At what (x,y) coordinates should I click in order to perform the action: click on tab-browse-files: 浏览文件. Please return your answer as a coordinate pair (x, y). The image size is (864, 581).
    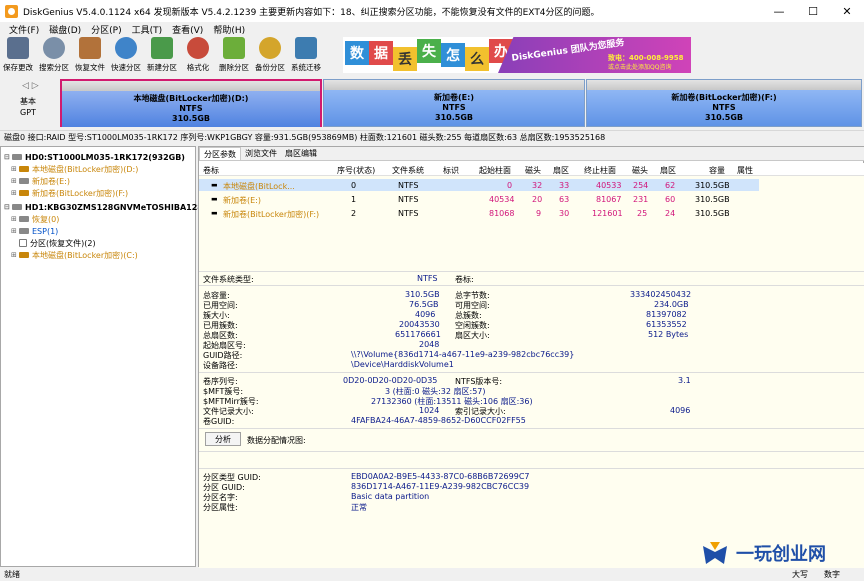
    Looking at the image, I should click on (261, 153).